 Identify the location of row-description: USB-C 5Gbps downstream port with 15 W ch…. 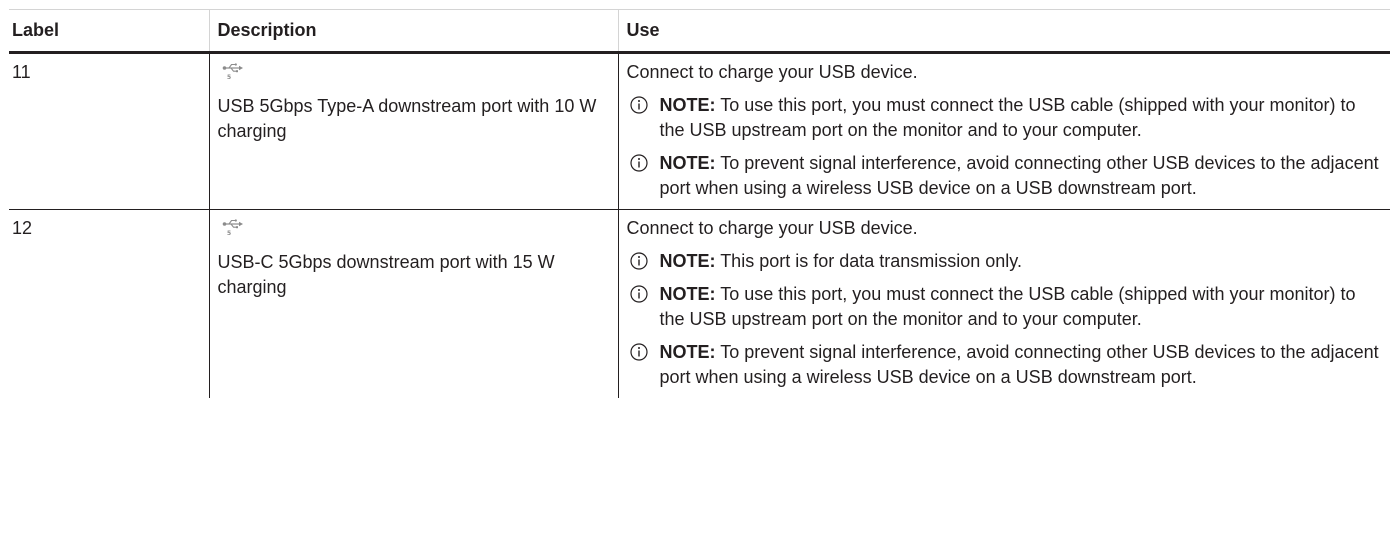
(386, 274).